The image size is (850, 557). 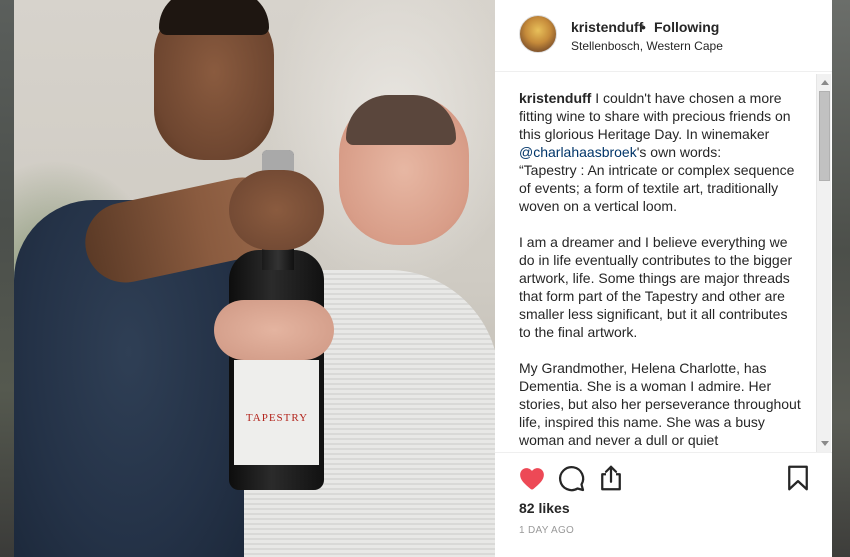 I want to click on post-username-link: kristenduff, so click(x=607, y=27).